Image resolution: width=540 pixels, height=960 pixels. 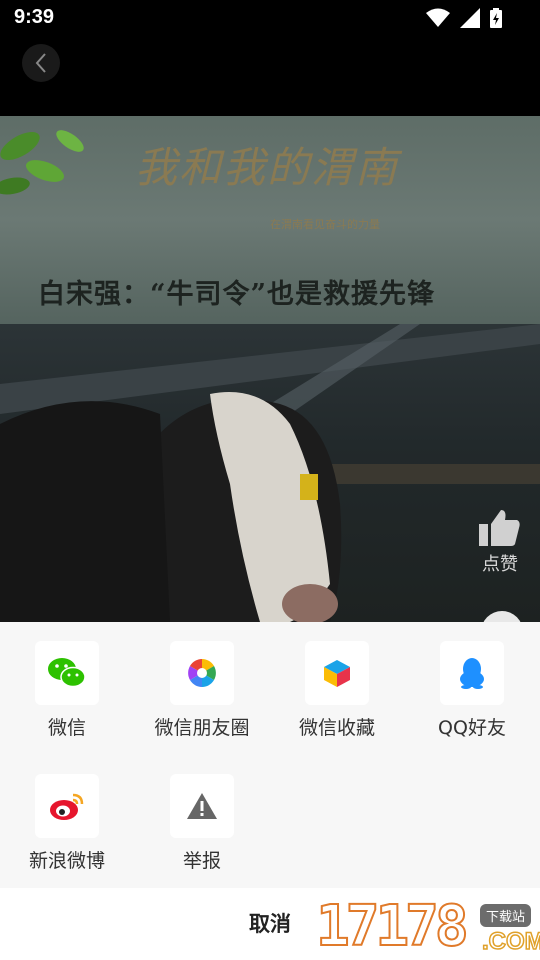 What do you see at coordinates (510, 941) in the screenshot?
I see `watermark-domain: .COM` at bounding box center [510, 941].